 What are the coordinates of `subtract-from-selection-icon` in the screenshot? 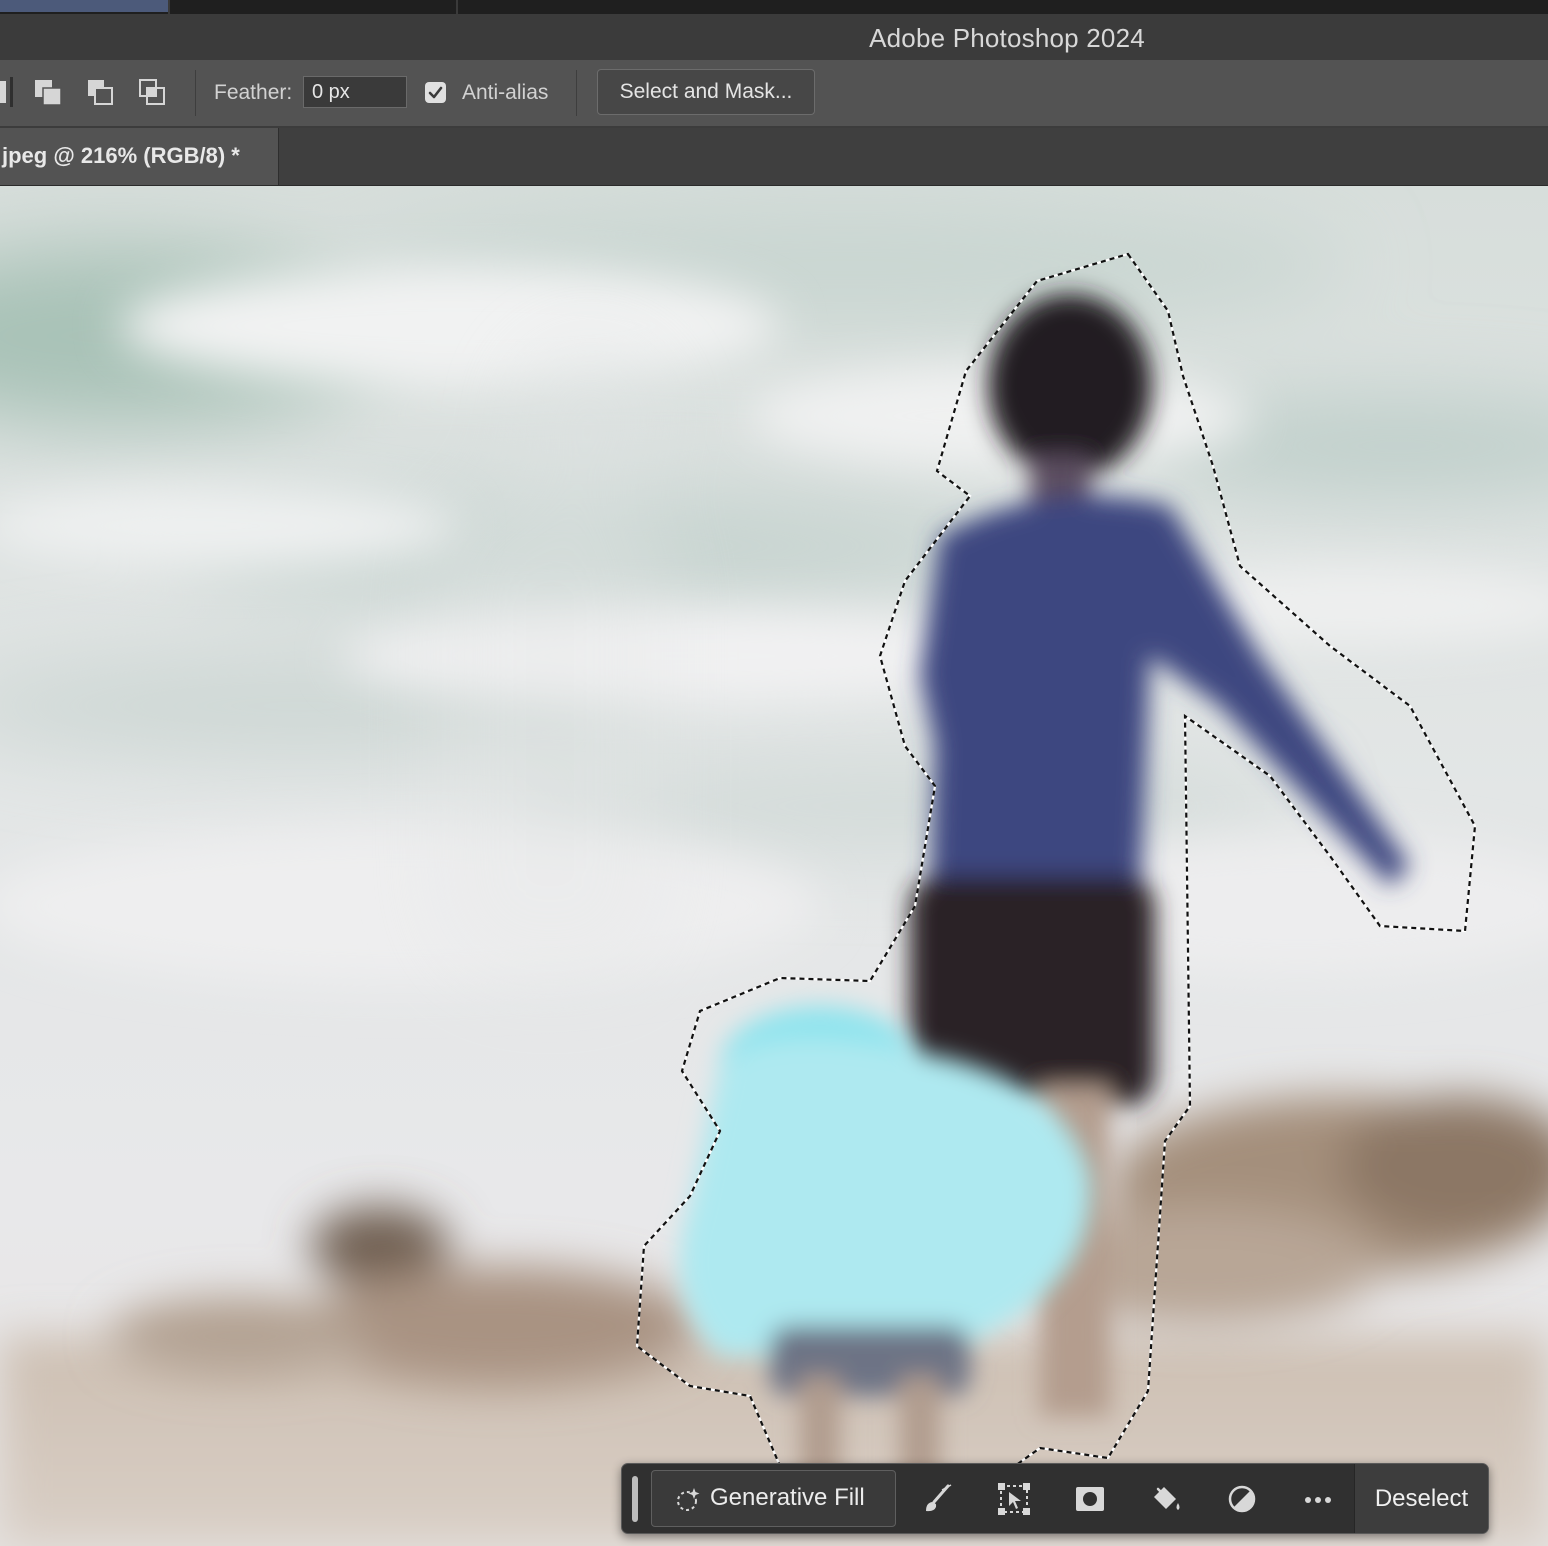 It's located at (100, 92).